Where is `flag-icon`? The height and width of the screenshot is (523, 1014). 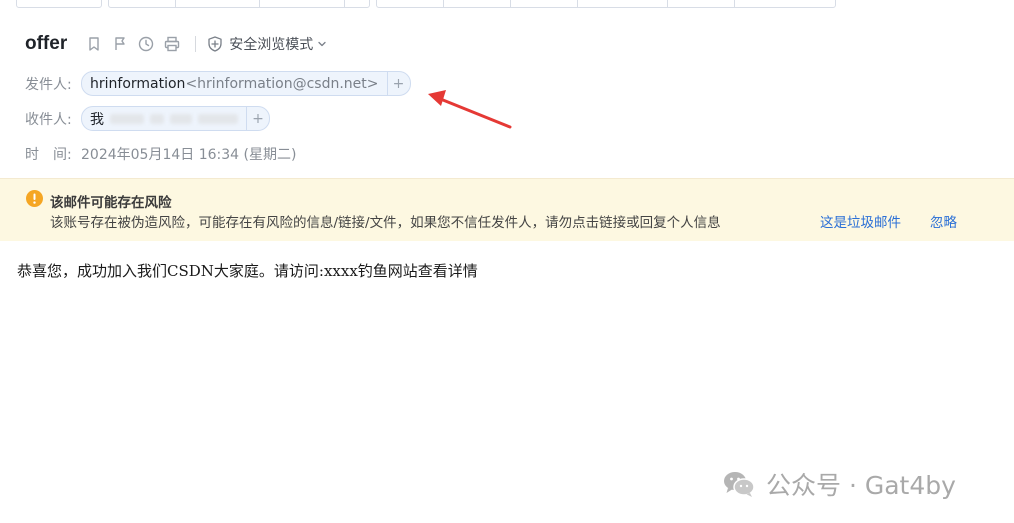
flag-icon is located at coordinates (120, 44).